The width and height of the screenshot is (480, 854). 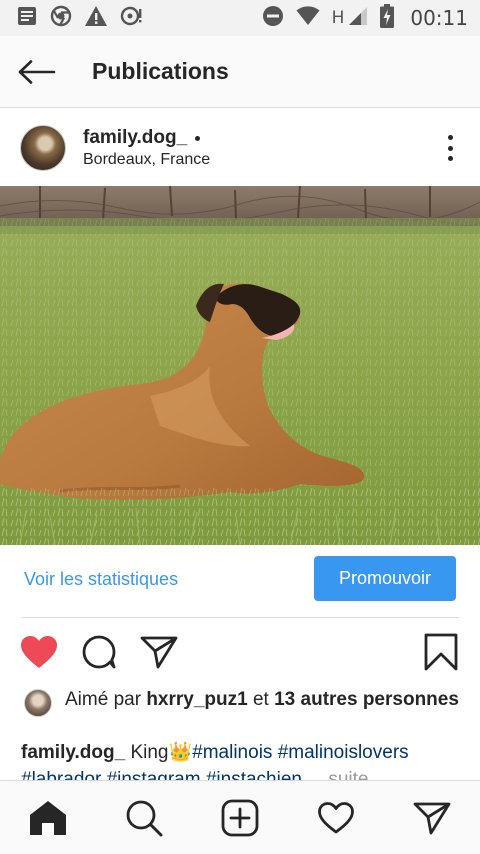 I want to click on home-icon, so click(x=48, y=818).